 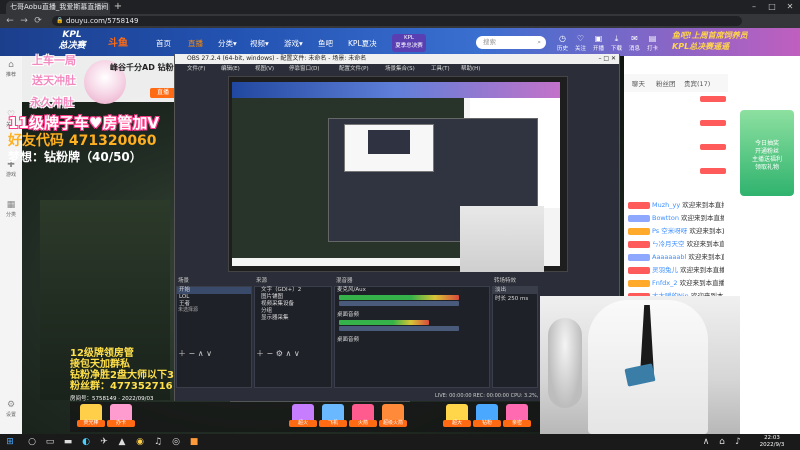 What do you see at coordinates (351, 290) in the screenshot?
I see `mixer-channel-label: 麦克风/Aux` at bounding box center [351, 290].